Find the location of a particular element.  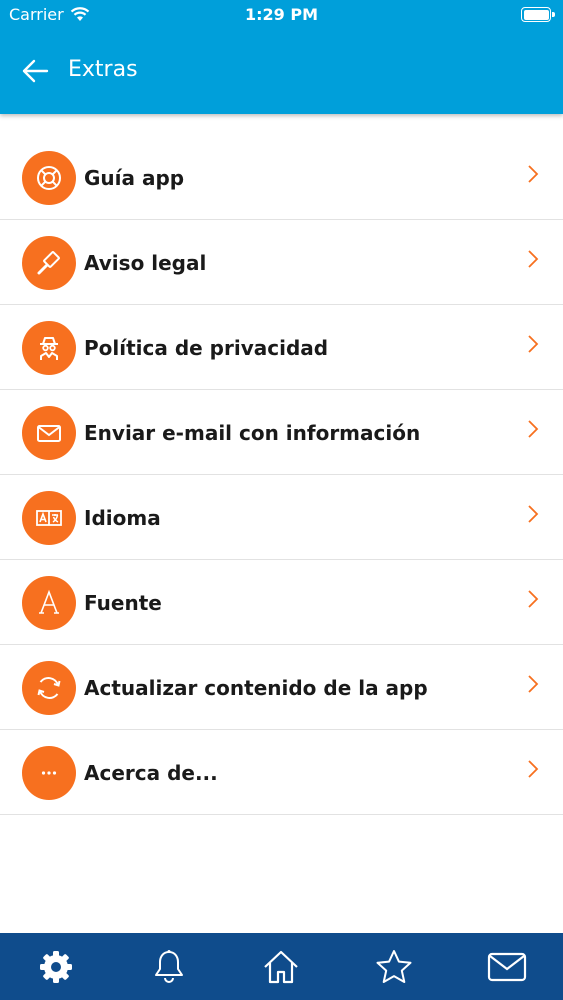

star-icon is located at coordinates (394, 966).